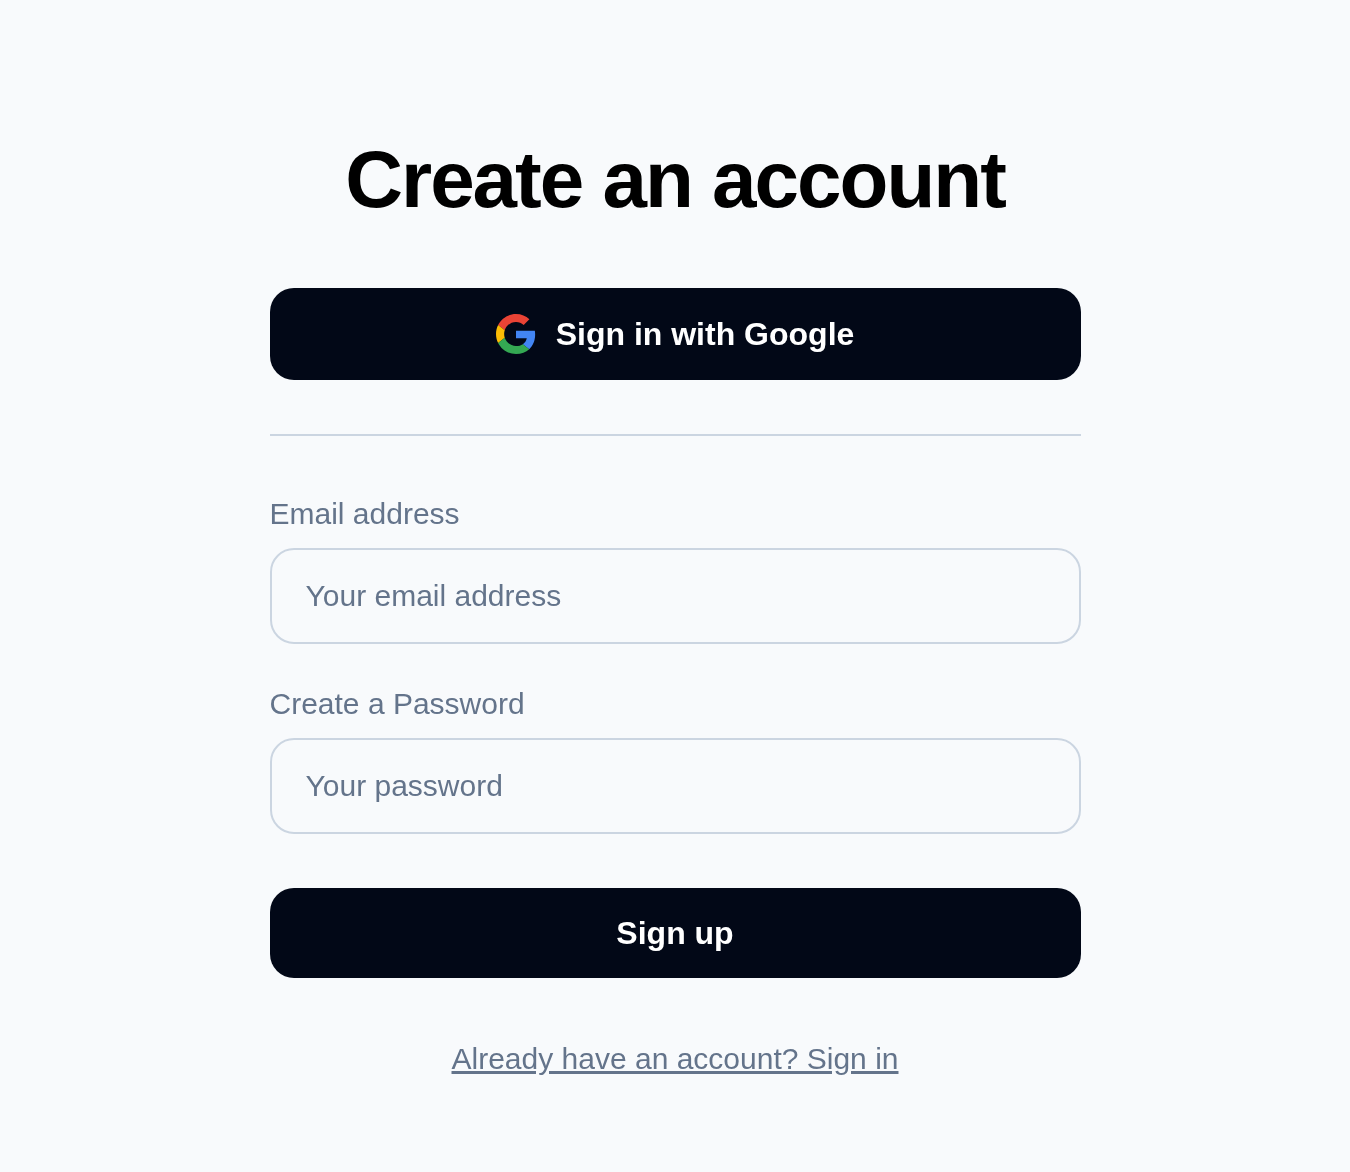  What do you see at coordinates (675, 596) in the screenshot?
I see `input-field: Your email address` at bounding box center [675, 596].